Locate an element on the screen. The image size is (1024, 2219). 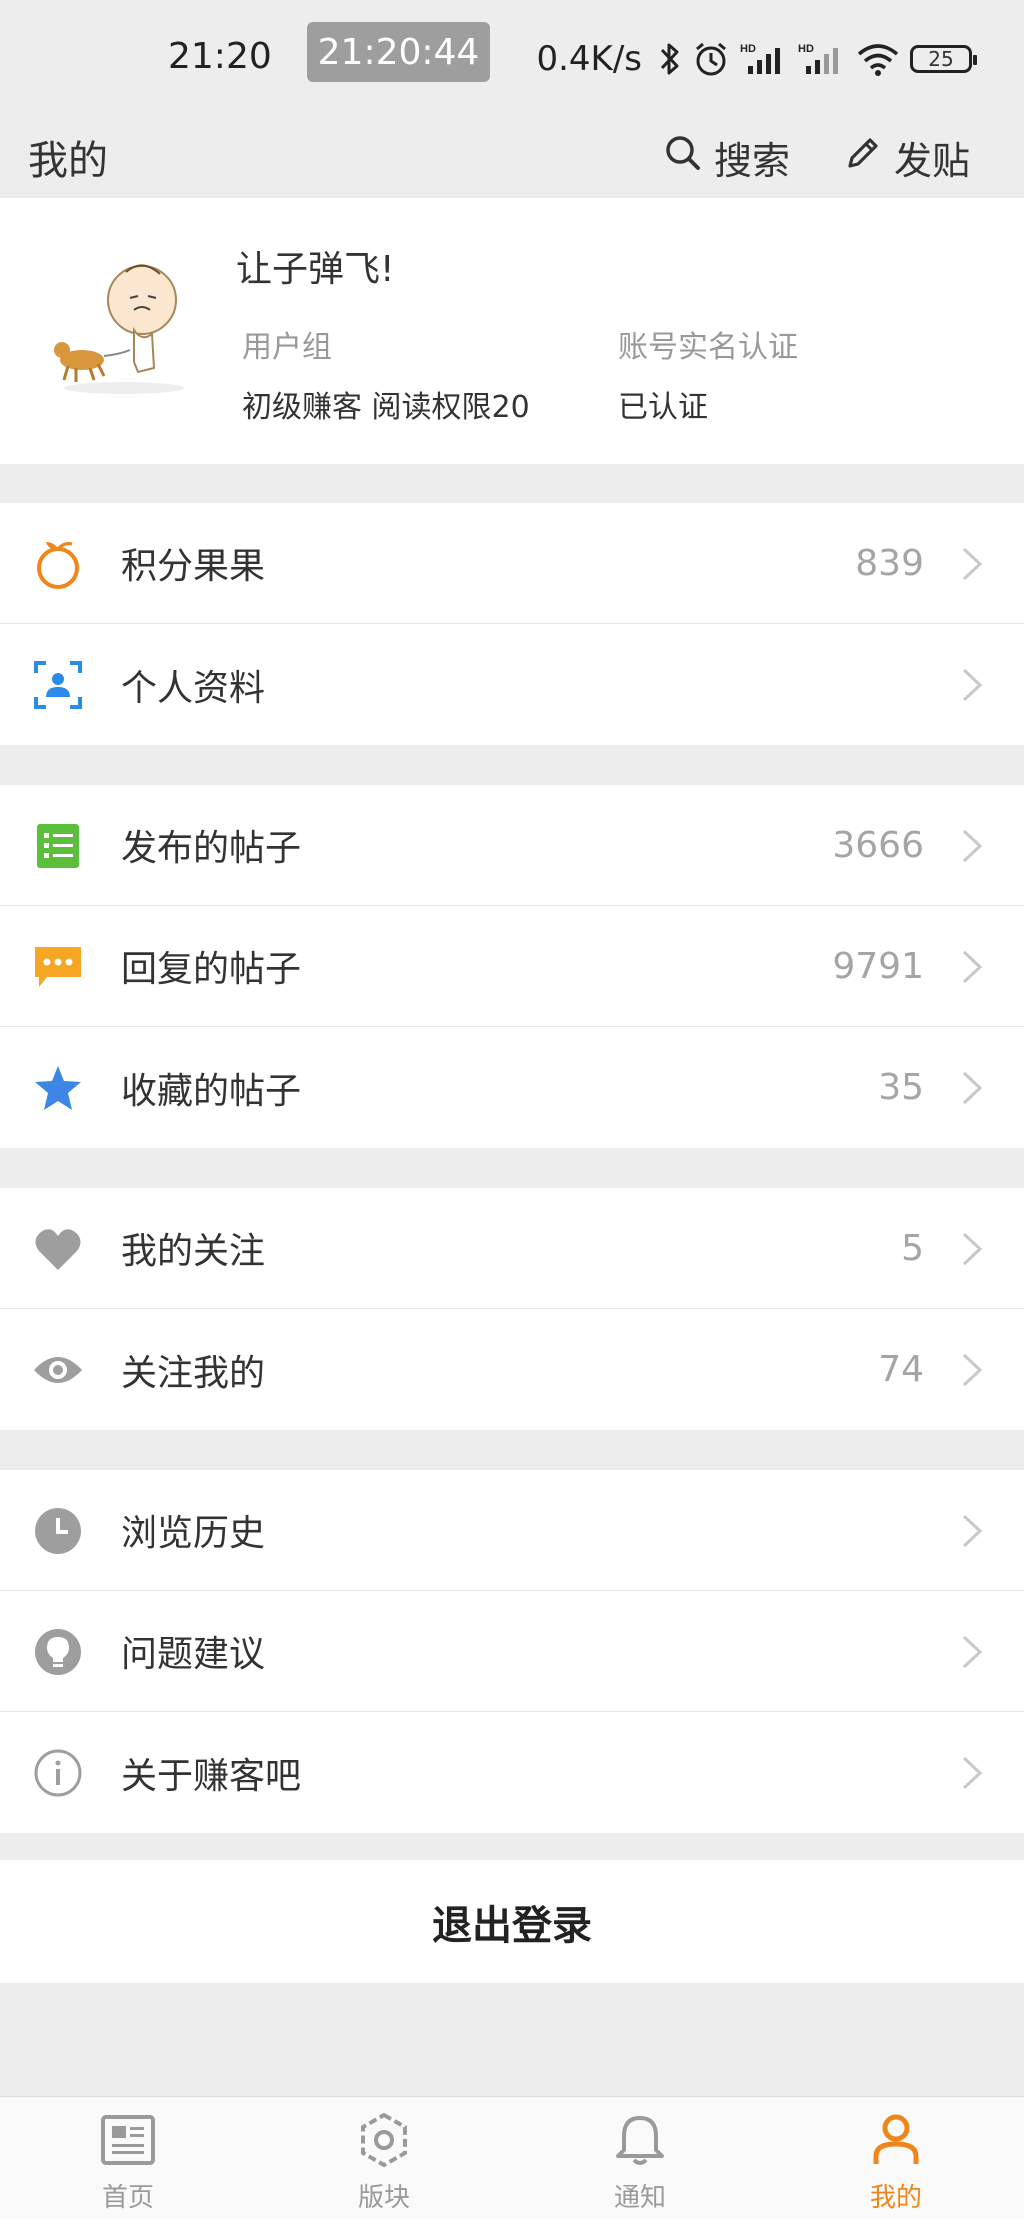
tab-label: 我的 is located at coordinates (895, 2198).